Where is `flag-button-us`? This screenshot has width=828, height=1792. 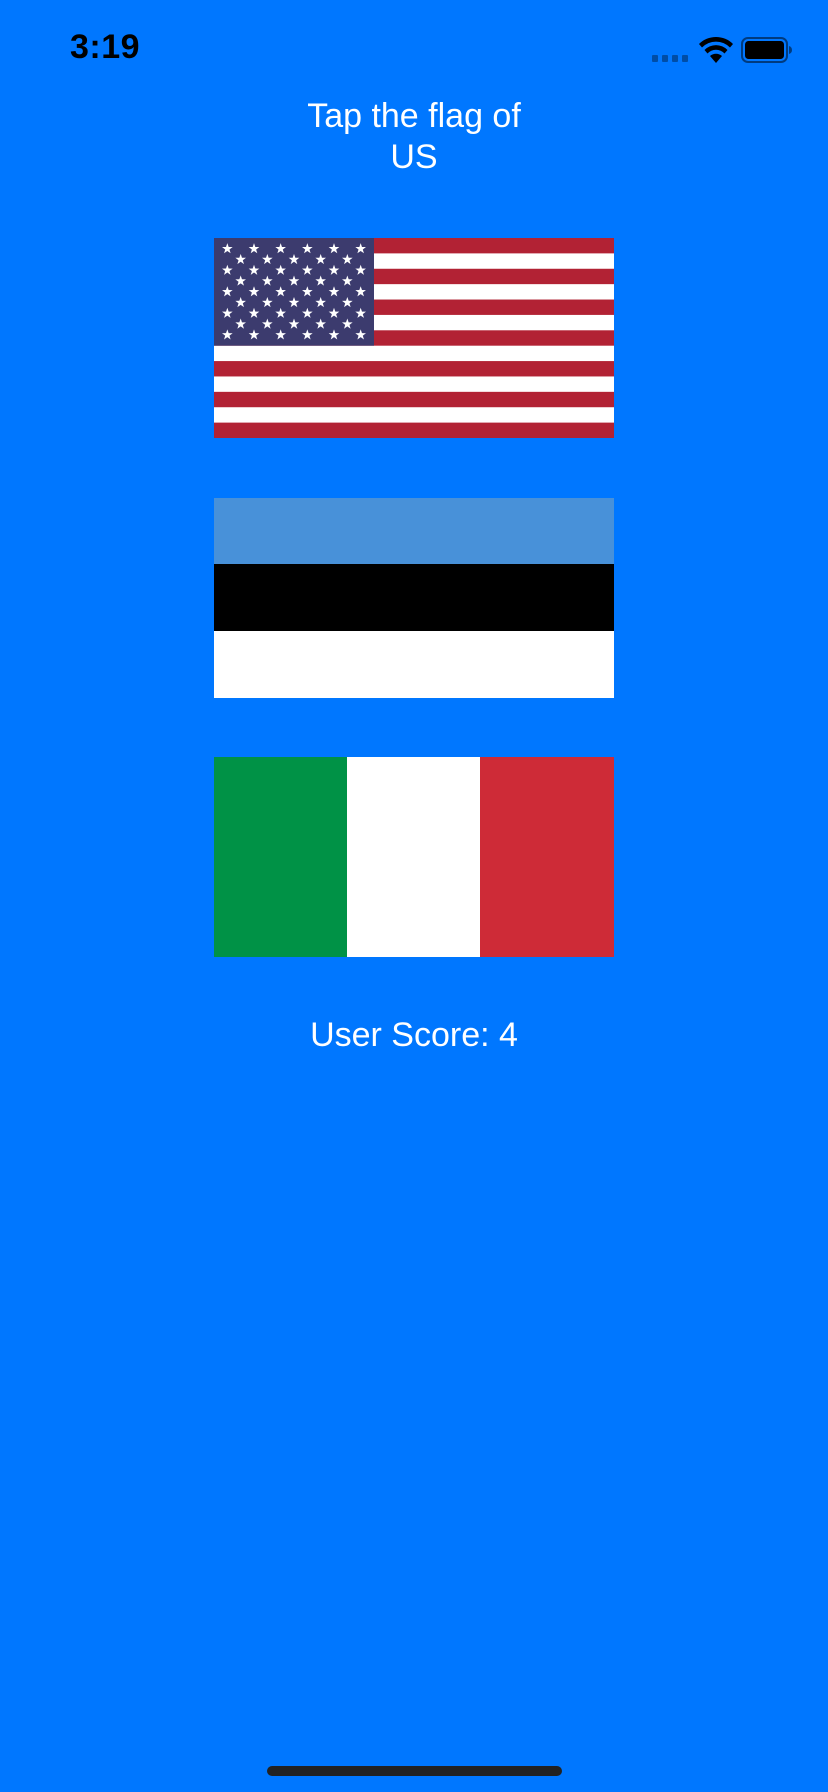
flag-button-us is located at coordinates (414, 338).